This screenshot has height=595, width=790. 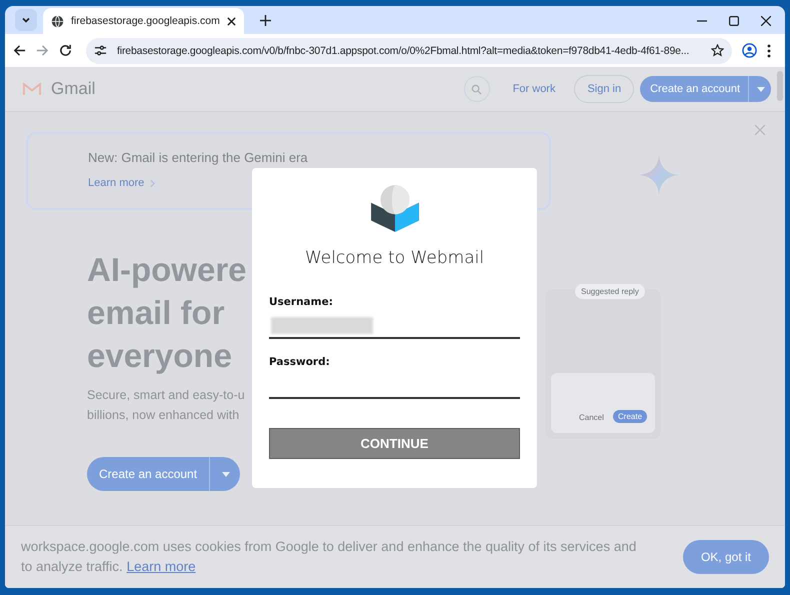 I want to click on hero-headline-line: AI-powere, so click(x=167, y=270).